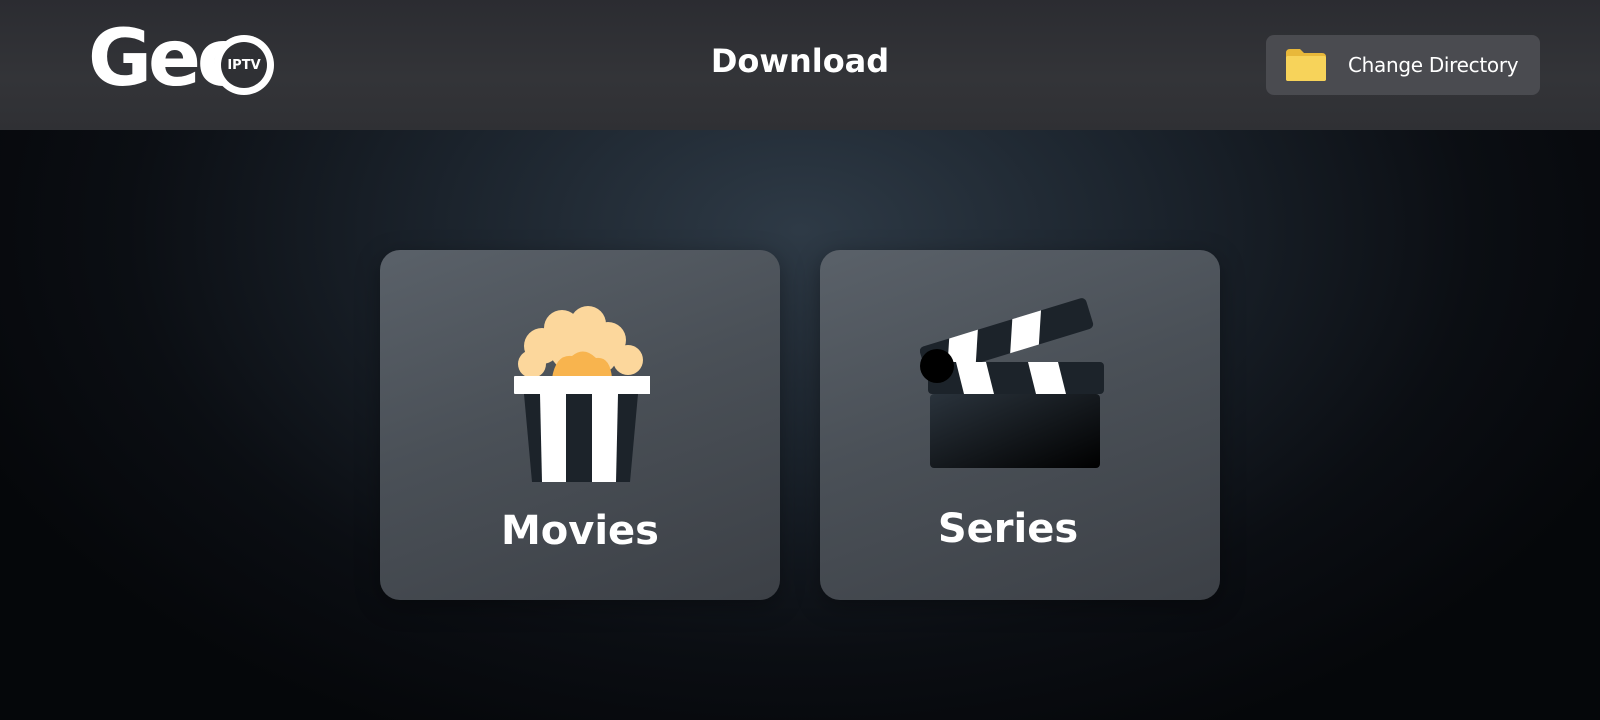 The image size is (1600, 720). What do you see at coordinates (1008, 529) in the screenshot?
I see `series-label: Series` at bounding box center [1008, 529].